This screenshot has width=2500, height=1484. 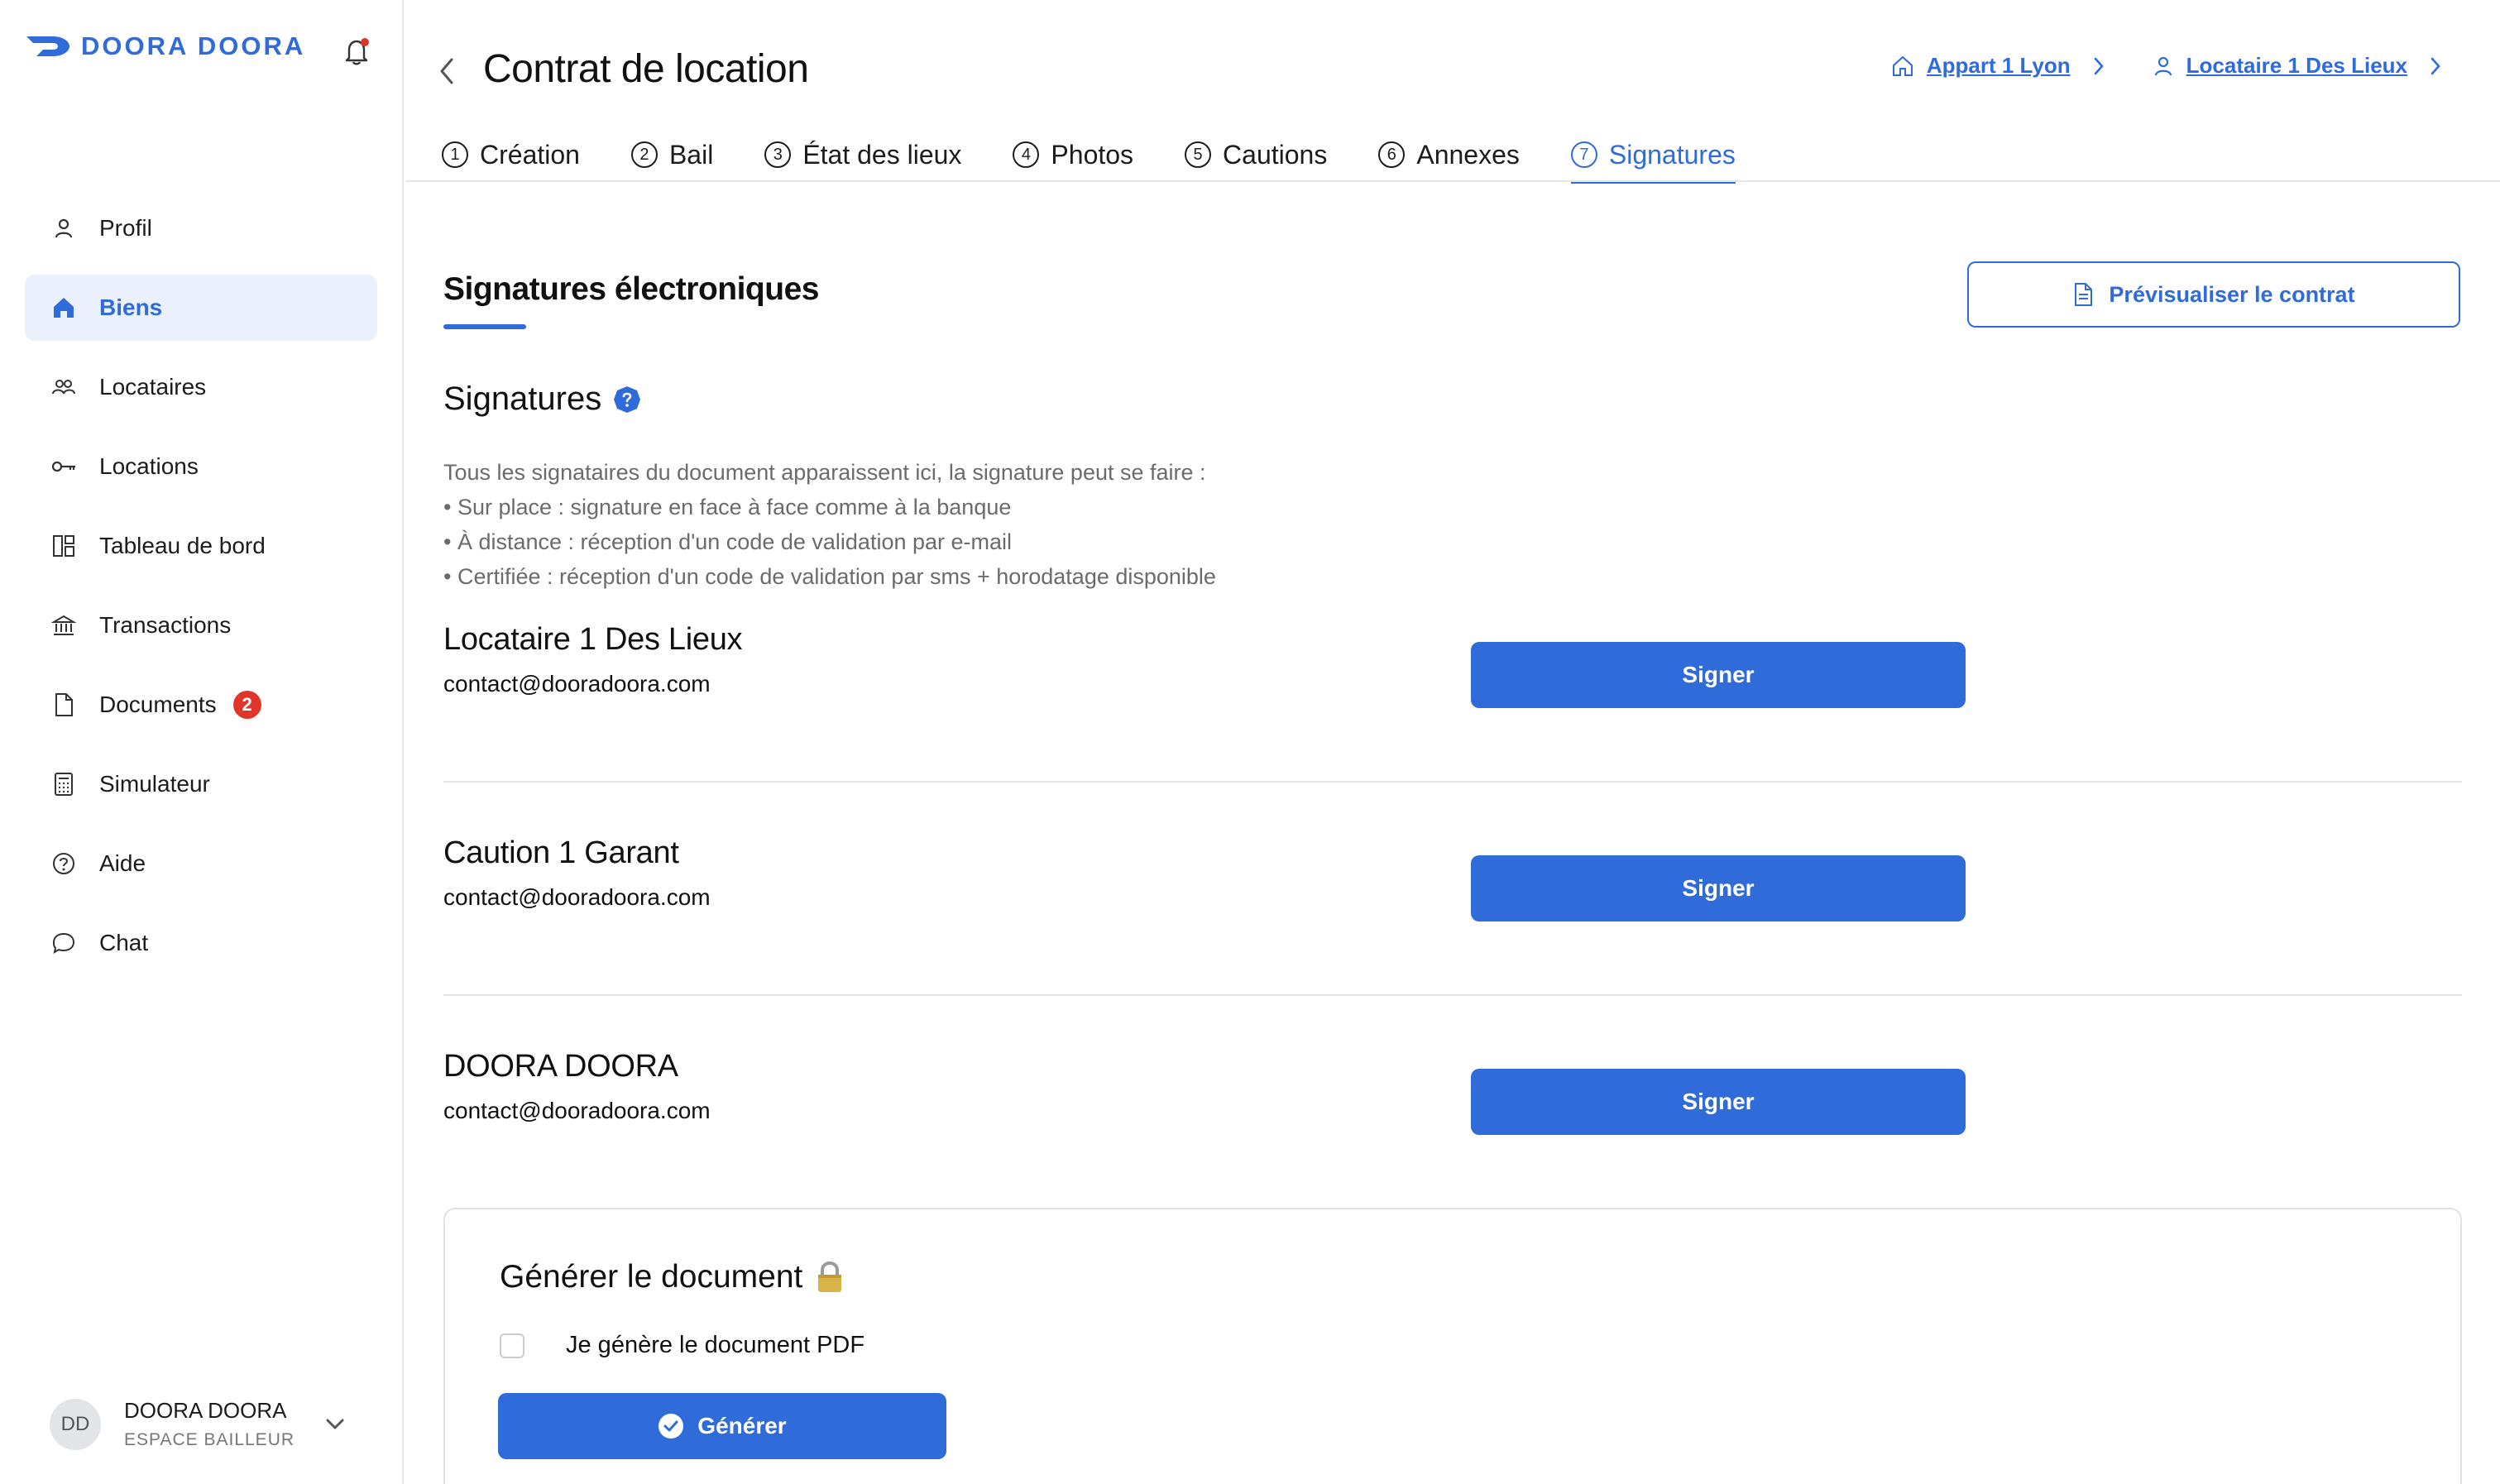 What do you see at coordinates (201, 625) in the screenshot?
I see `sidebar-item-transactions: Transactions` at bounding box center [201, 625].